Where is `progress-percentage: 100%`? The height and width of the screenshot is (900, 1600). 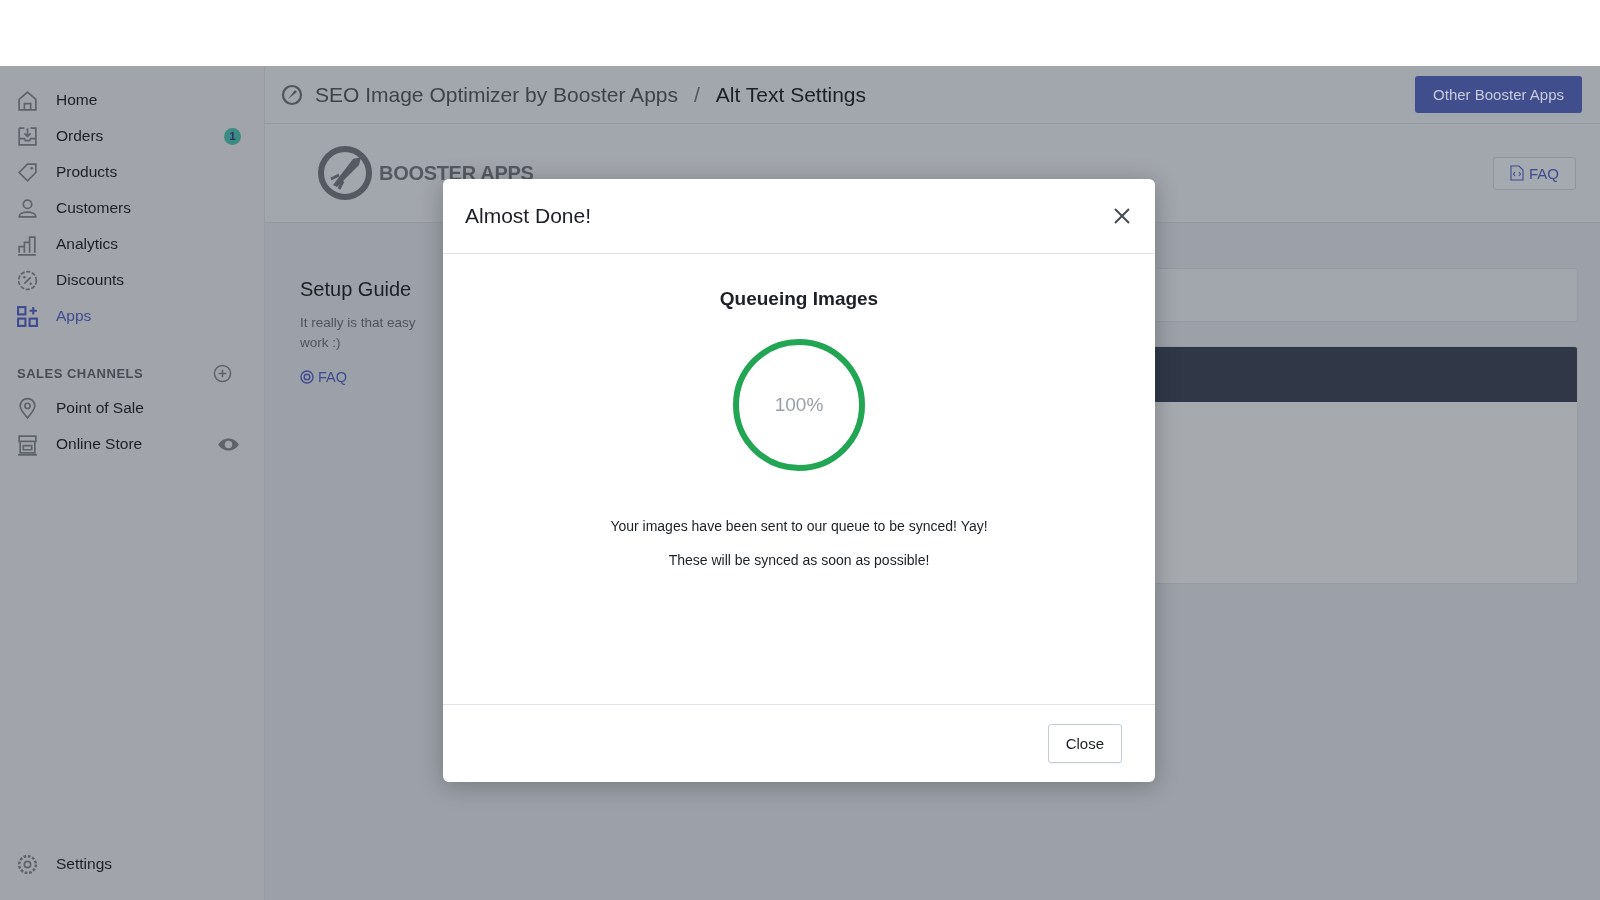 progress-percentage: 100% is located at coordinates (799, 405).